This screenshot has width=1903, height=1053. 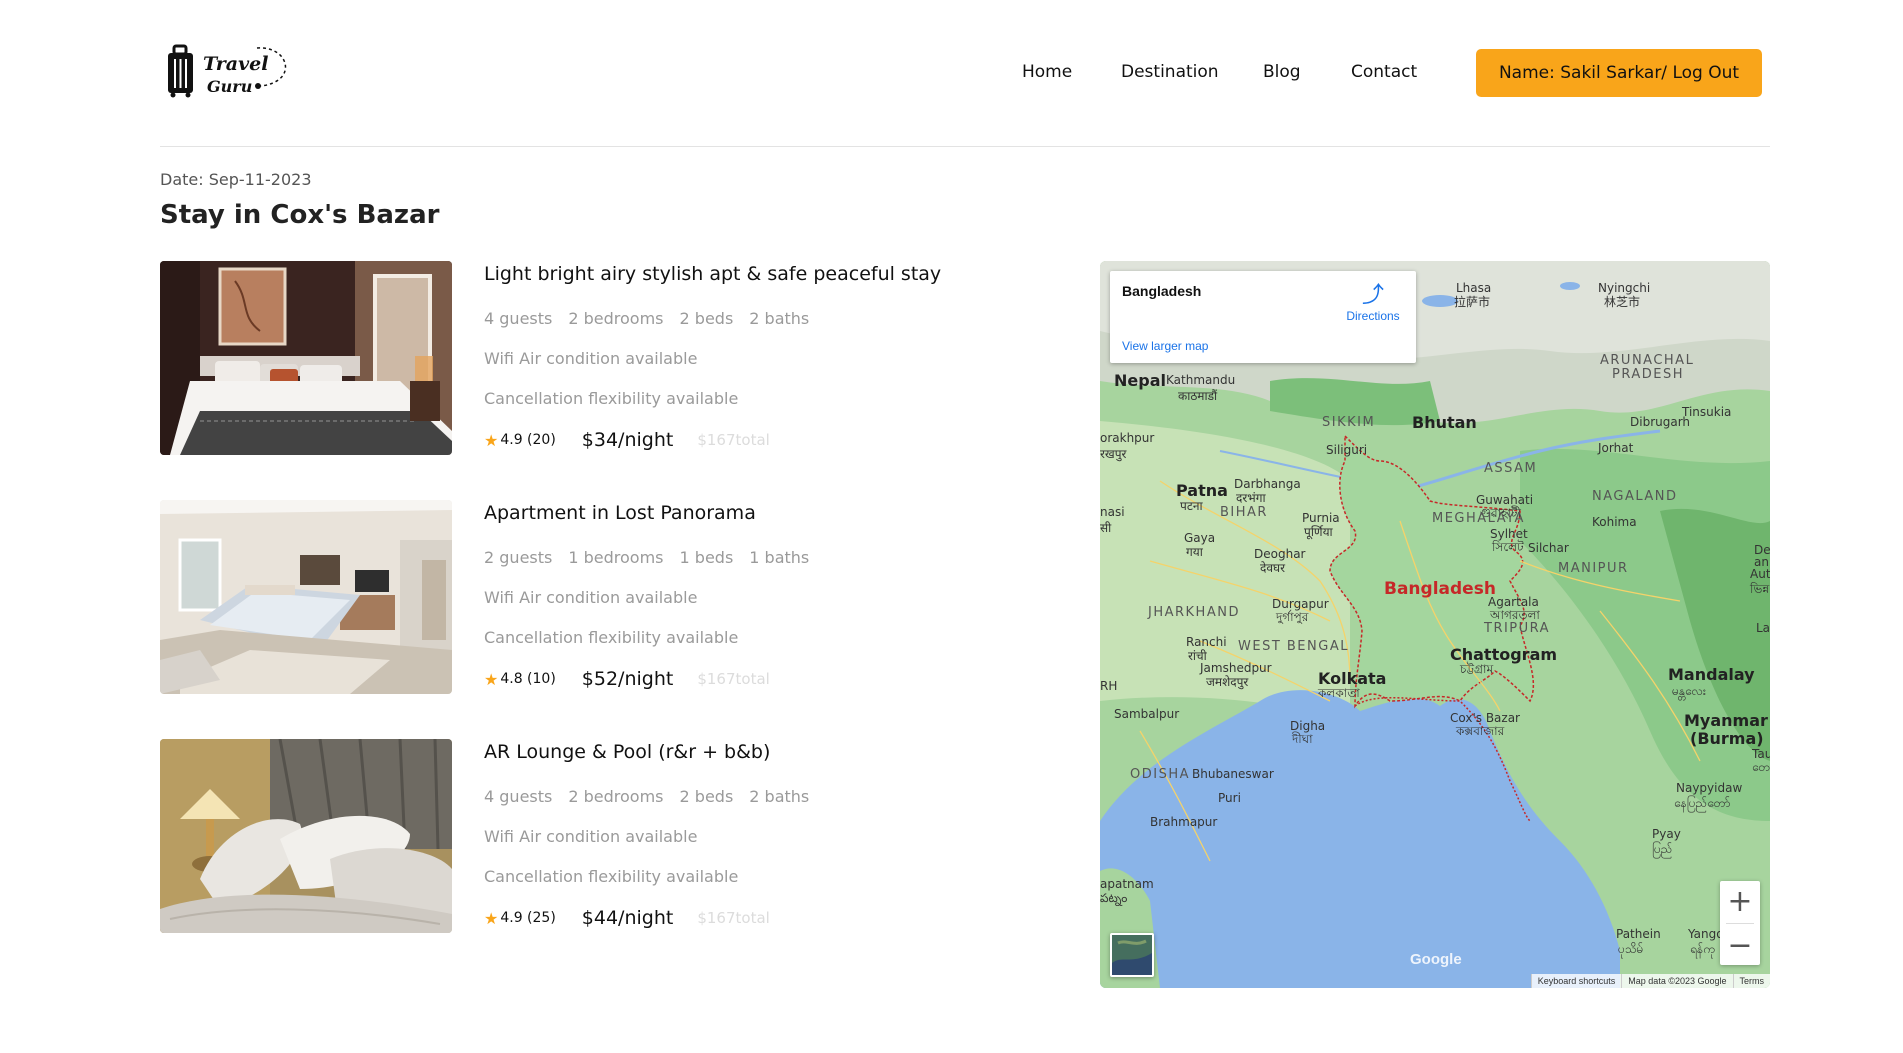 I want to click on map-label: Puri, so click(x=1229, y=798).